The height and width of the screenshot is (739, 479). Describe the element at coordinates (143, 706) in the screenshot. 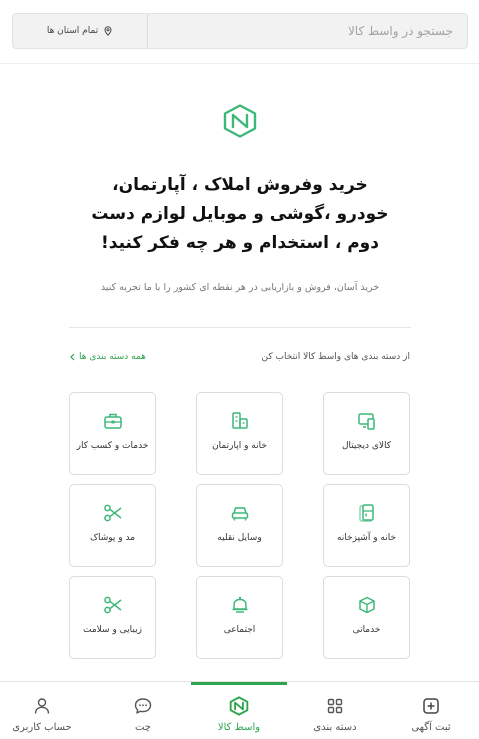

I see `chat-bubble-icon` at that location.